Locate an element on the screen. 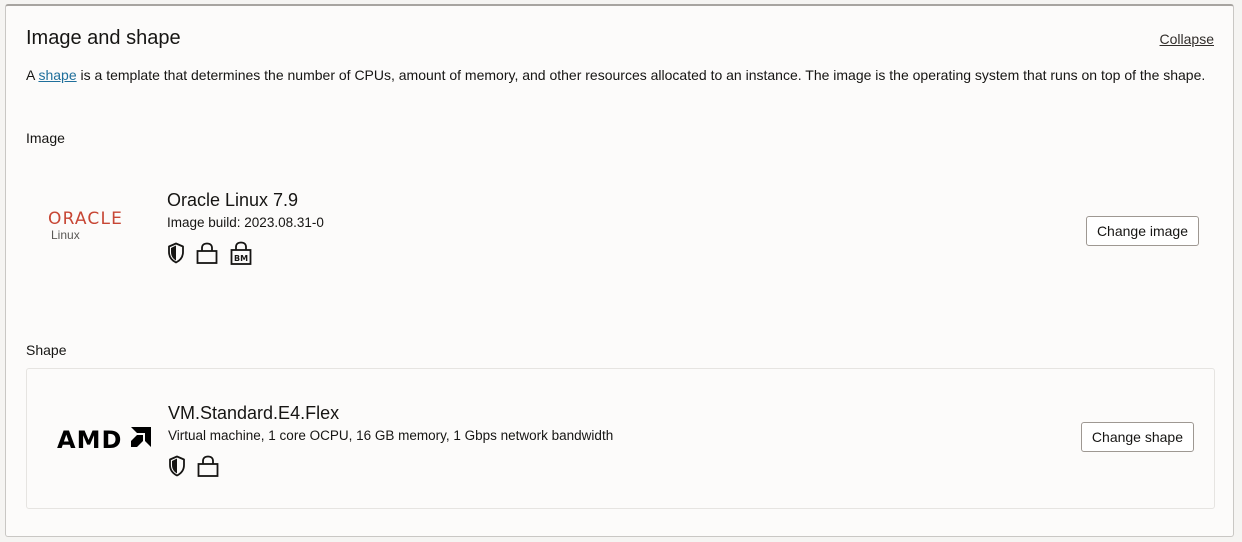 This screenshot has height=542, width=1242. collapse-link: Collapse is located at coordinates (1187, 39).